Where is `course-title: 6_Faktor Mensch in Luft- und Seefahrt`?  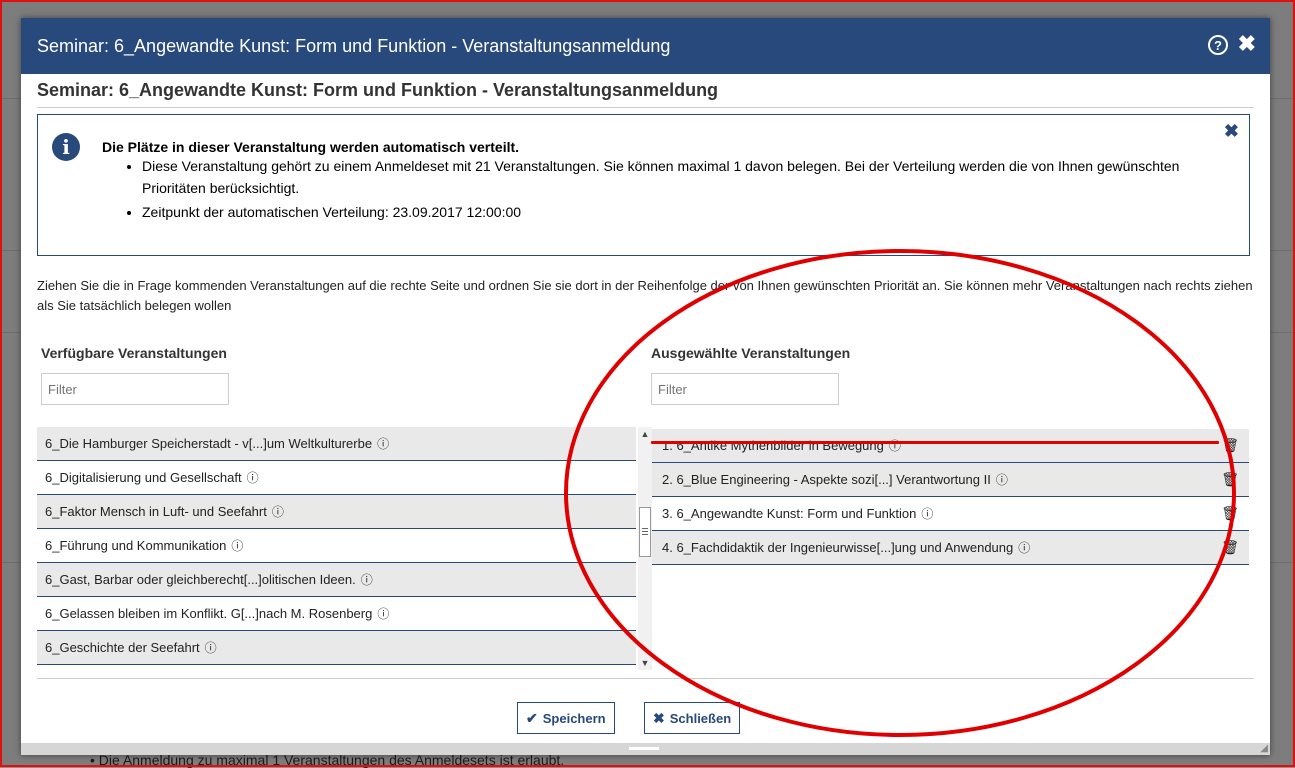 course-title: 6_Faktor Mensch in Luft- und Seefahrt is located at coordinates (156, 511).